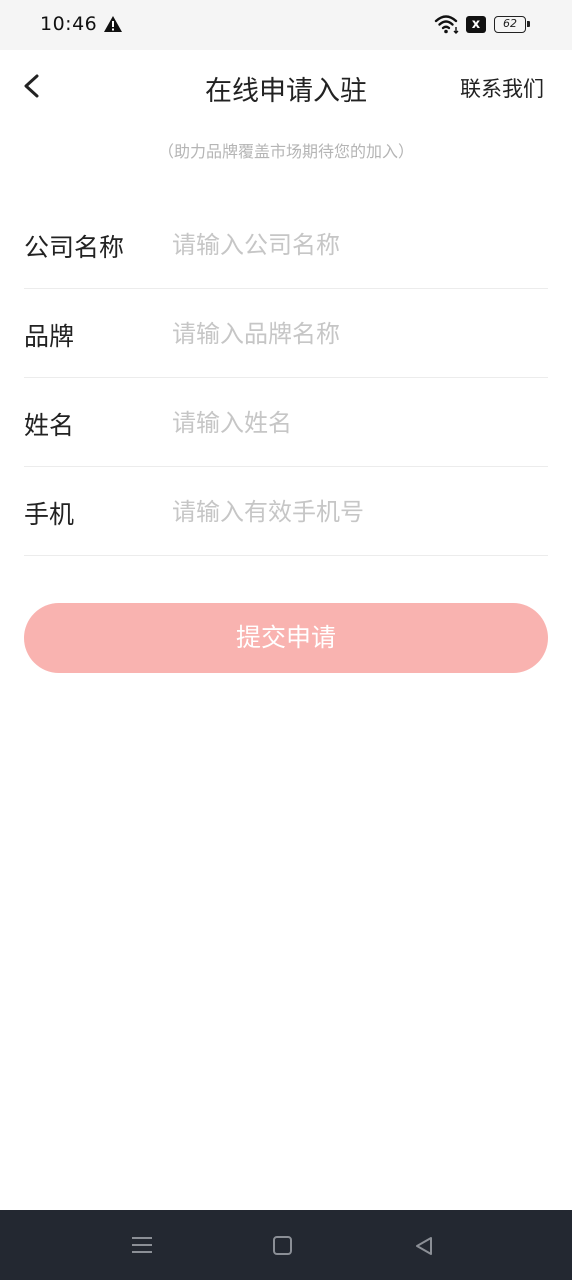  Describe the element at coordinates (502, 88) in the screenshot. I see `contact-us-link: 联系我们` at that location.